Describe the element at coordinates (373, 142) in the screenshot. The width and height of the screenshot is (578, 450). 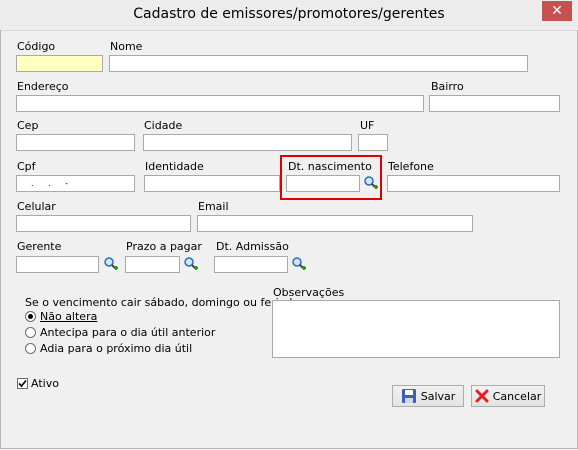
I see `uf-field` at that location.